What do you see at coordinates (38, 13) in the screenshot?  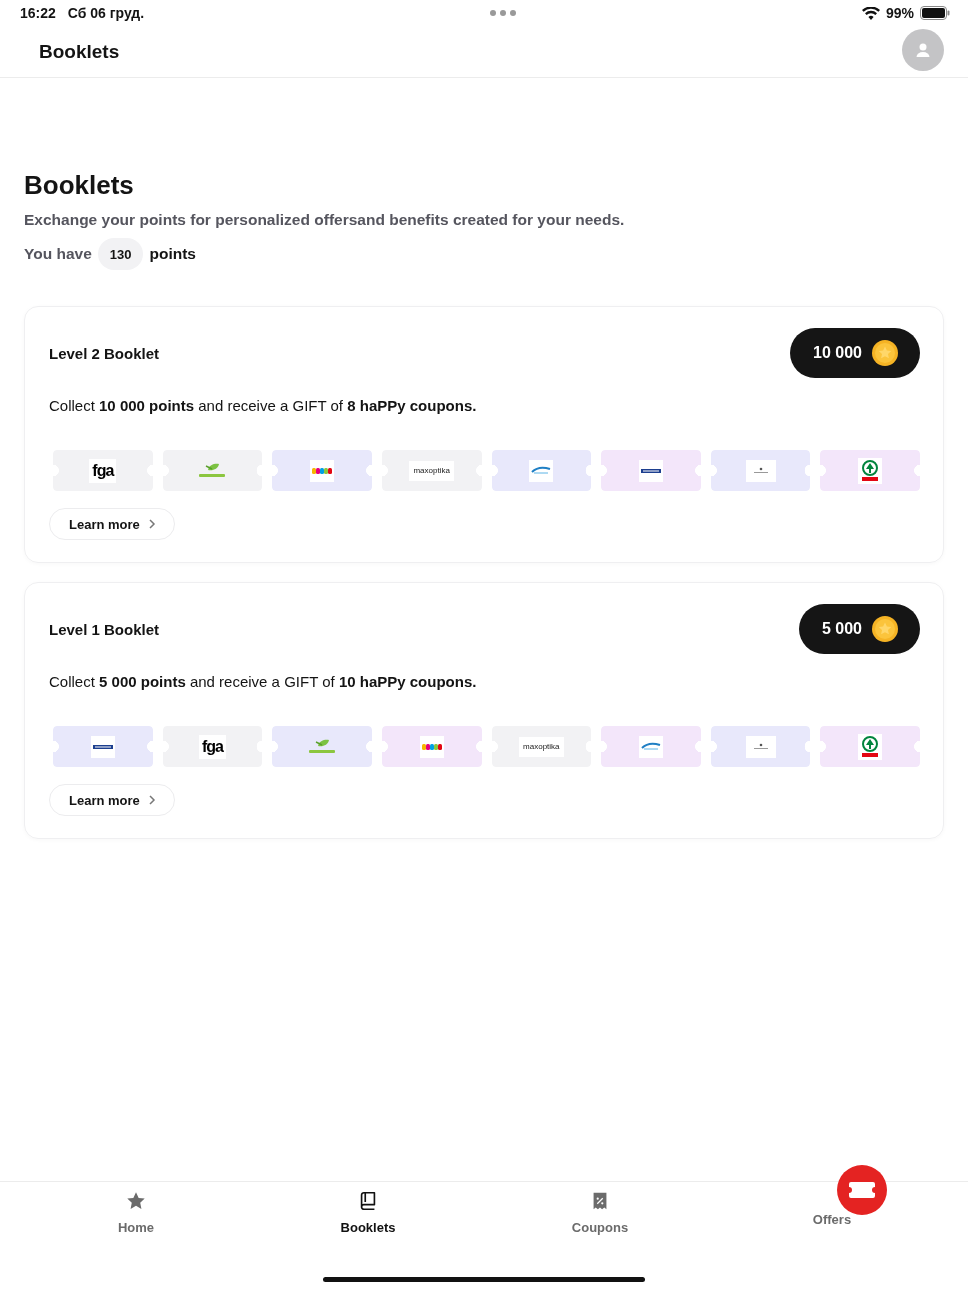 I see `status-time: 16:22` at bounding box center [38, 13].